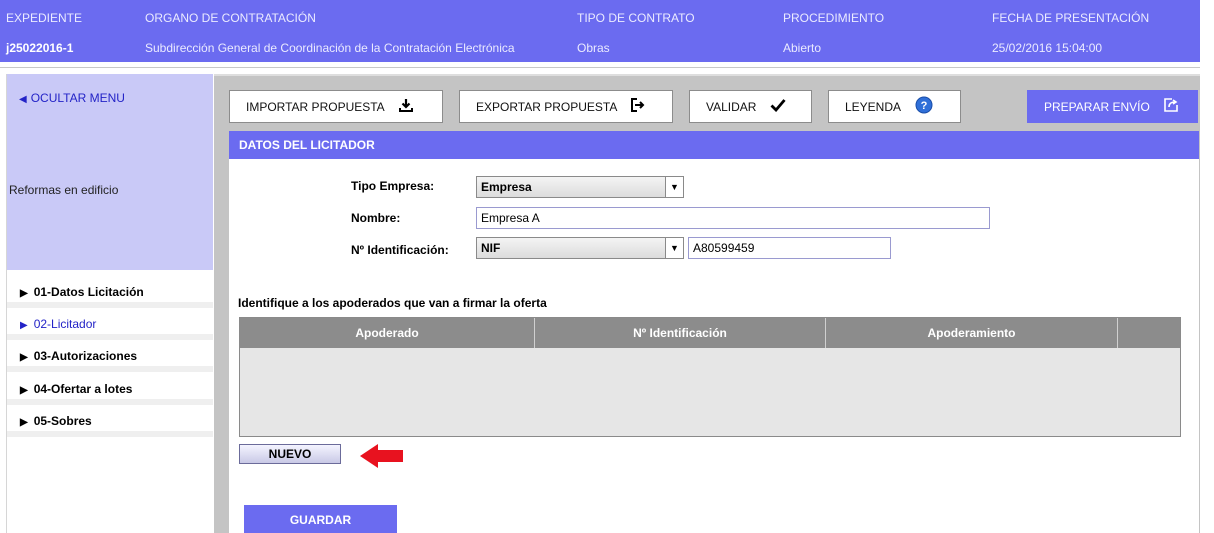 Image resolution: width=1214 pixels, height=533 pixels. I want to click on column-header-actions, so click(1149, 333).